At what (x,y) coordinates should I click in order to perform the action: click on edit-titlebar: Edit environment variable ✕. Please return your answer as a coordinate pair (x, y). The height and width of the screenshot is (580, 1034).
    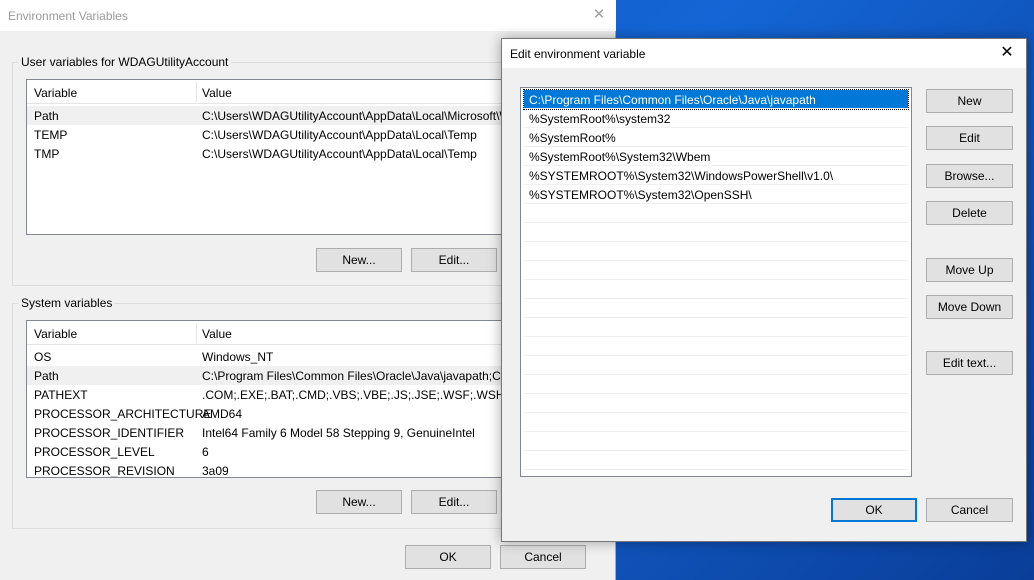
    Looking at the image, I should click on (764, 53).